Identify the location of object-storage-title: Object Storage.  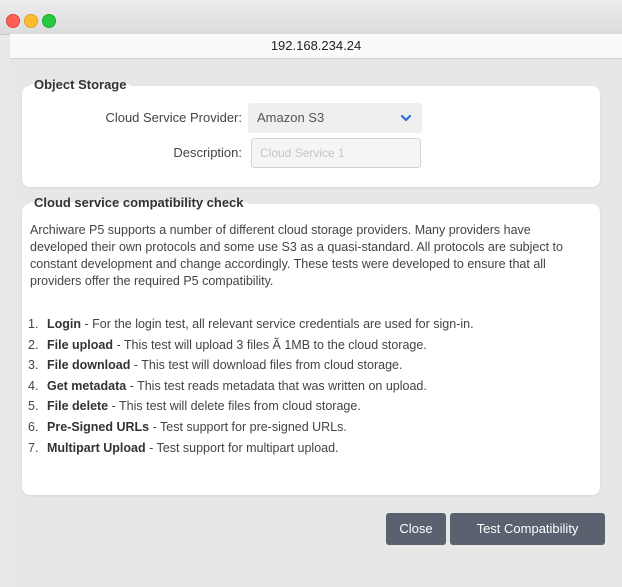
(80, 84).